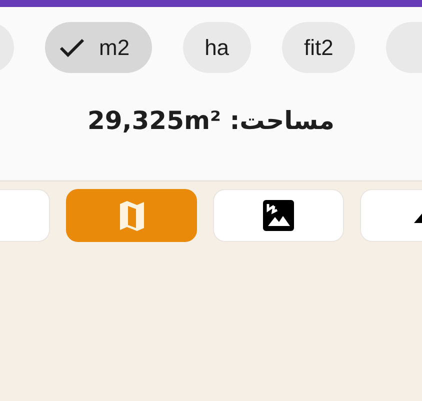  Describe the element at coordinates (278, 215) in the screenshot. I see `image-icon` at that location.